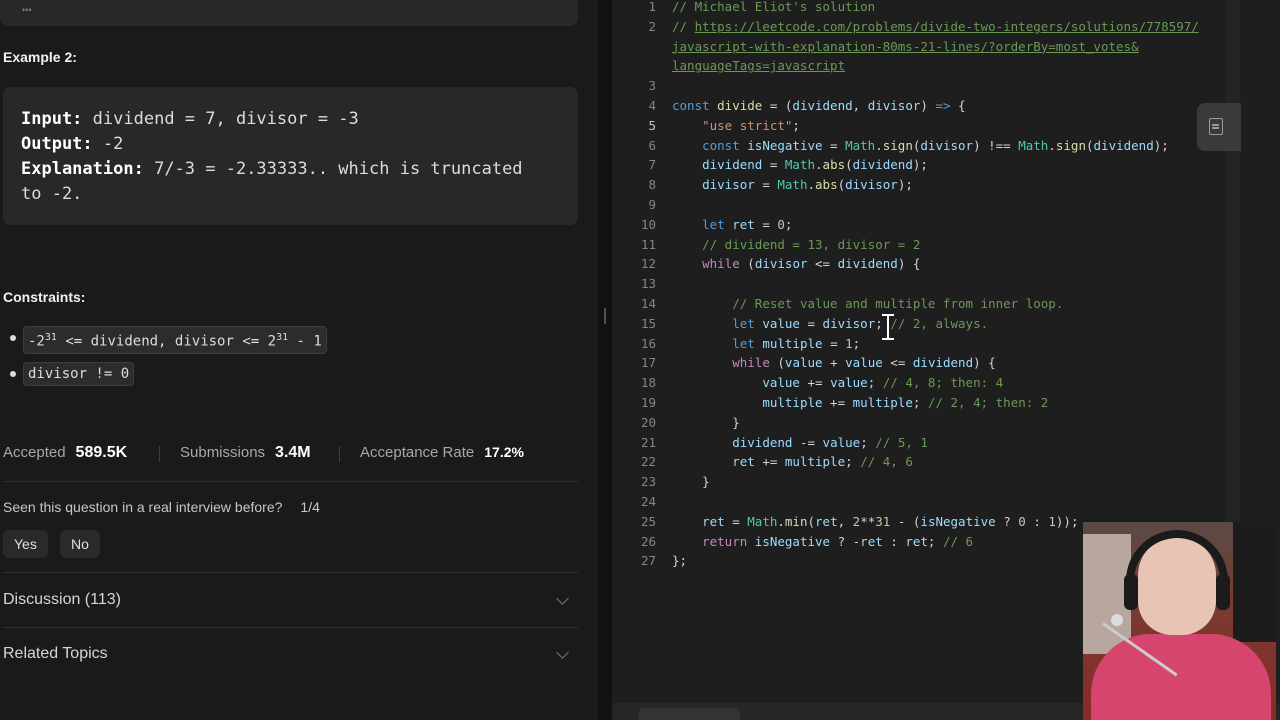 This screenshot has width=1280, height=720. Describe the element at coordinates (310, 507) in the screenshot. I see `interview-count: 1/4` at that location.